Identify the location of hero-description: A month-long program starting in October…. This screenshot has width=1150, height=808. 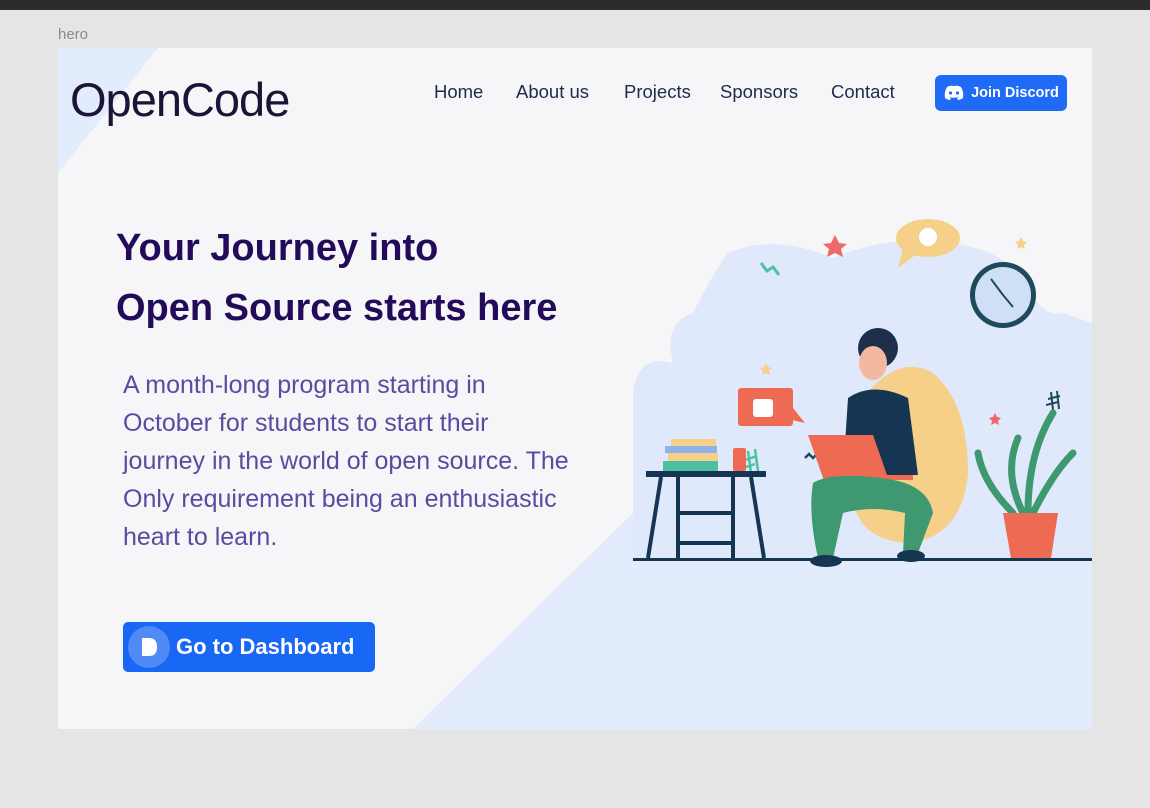
(346, 461).